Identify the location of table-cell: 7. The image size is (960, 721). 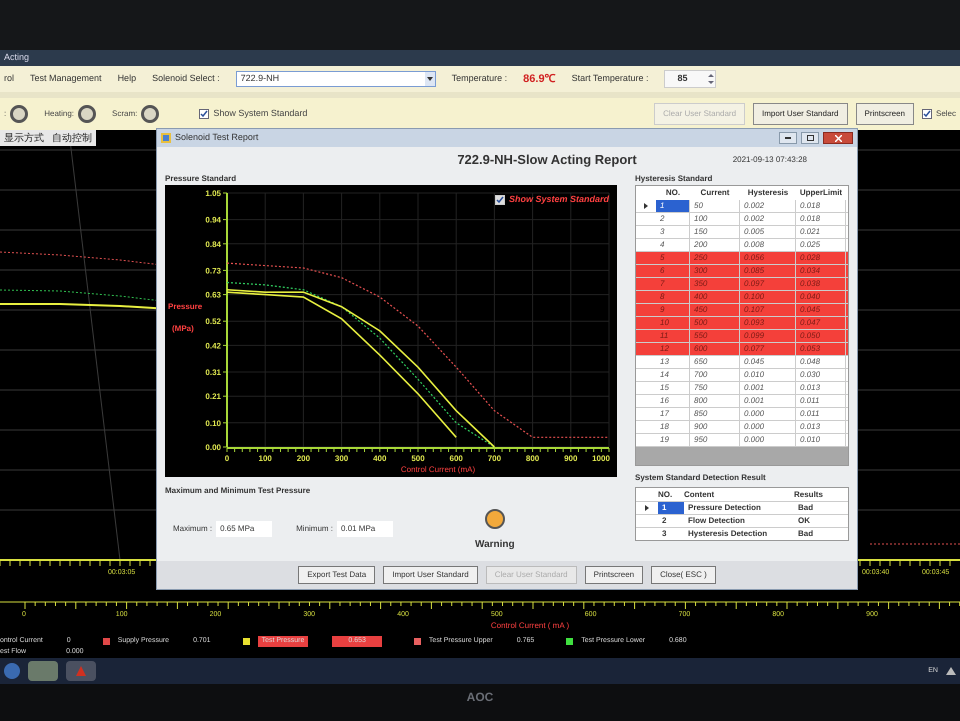
(673, 284).